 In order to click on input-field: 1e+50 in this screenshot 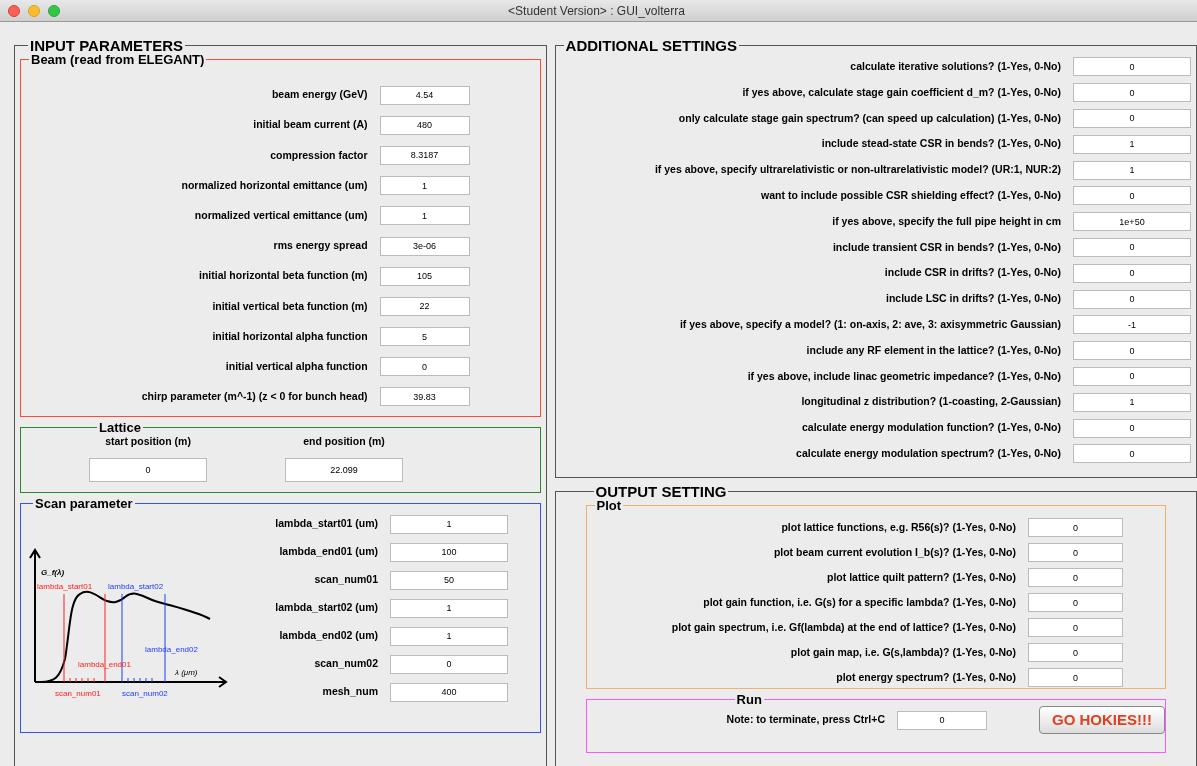, I will do `click(1132, 222)`.